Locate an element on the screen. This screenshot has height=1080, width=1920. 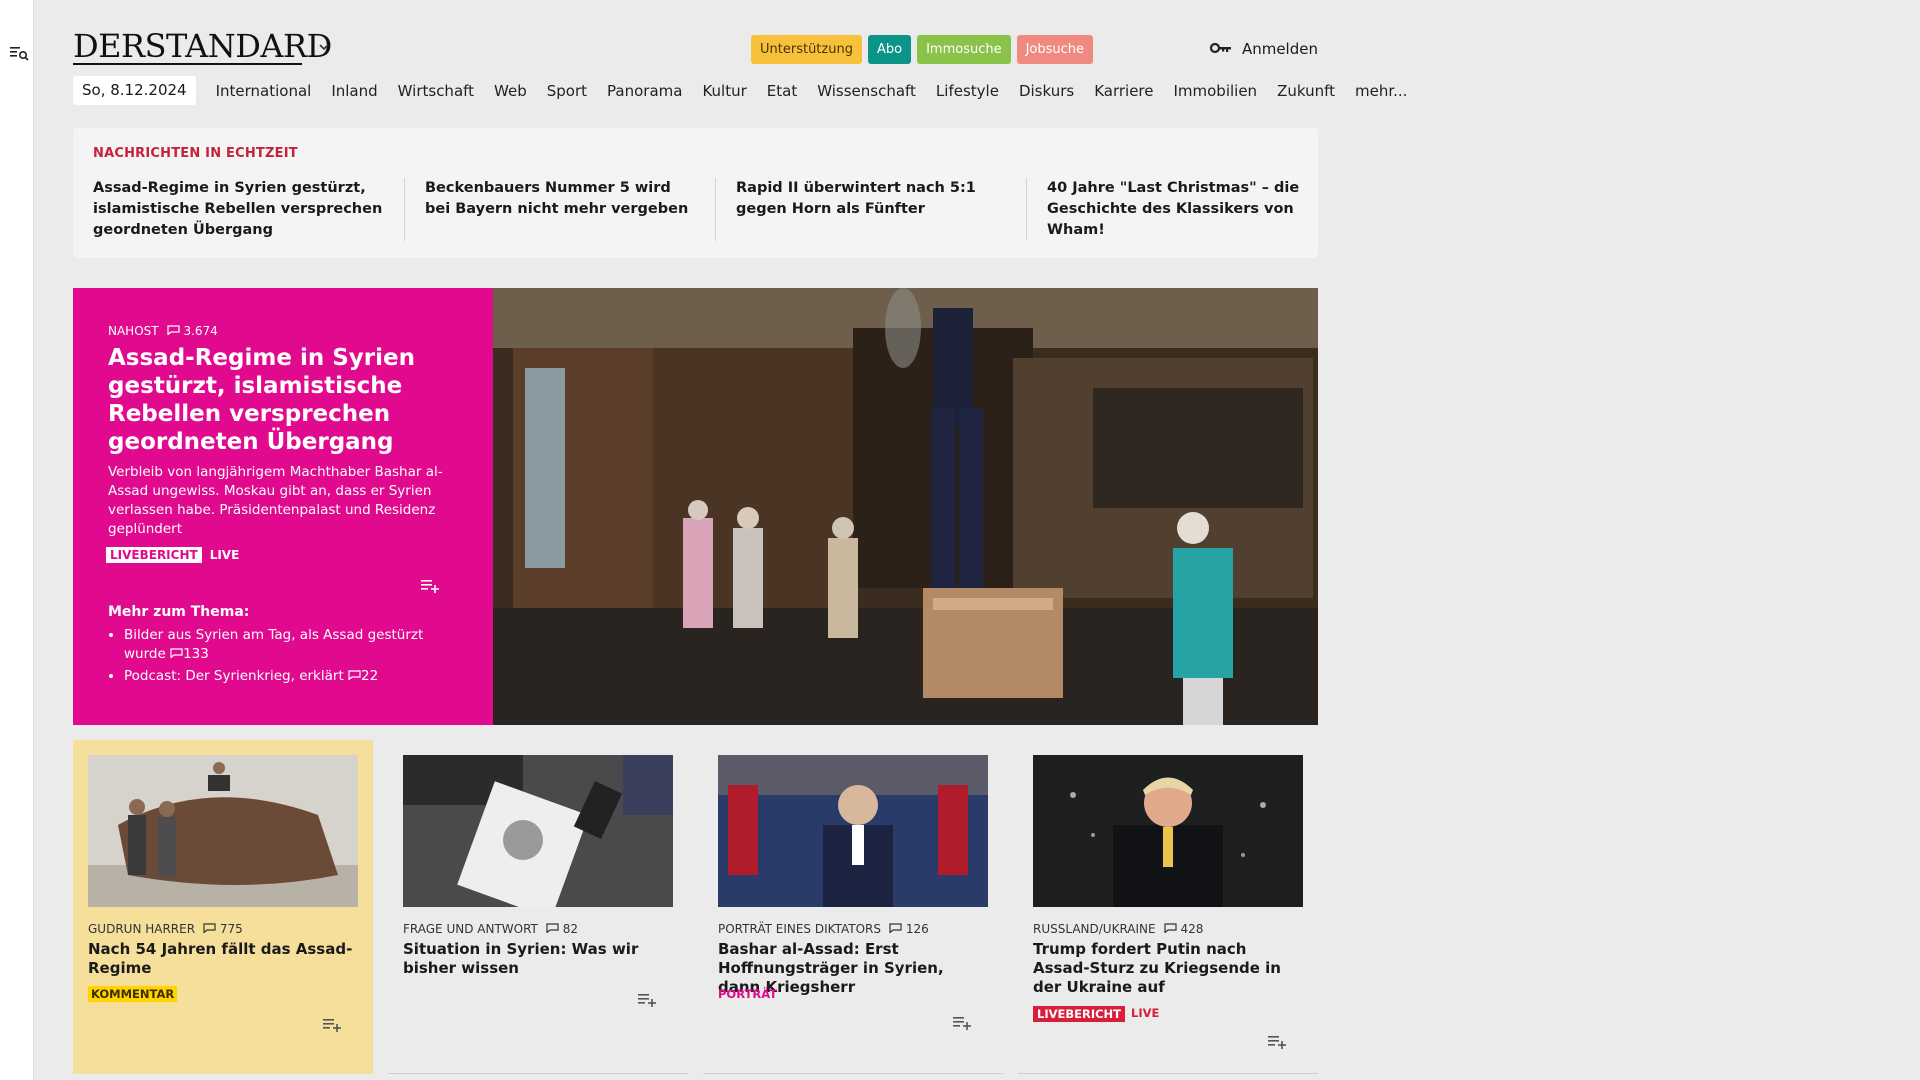
nav-item-kultur: Kultur is located at coordinates (724, 91).